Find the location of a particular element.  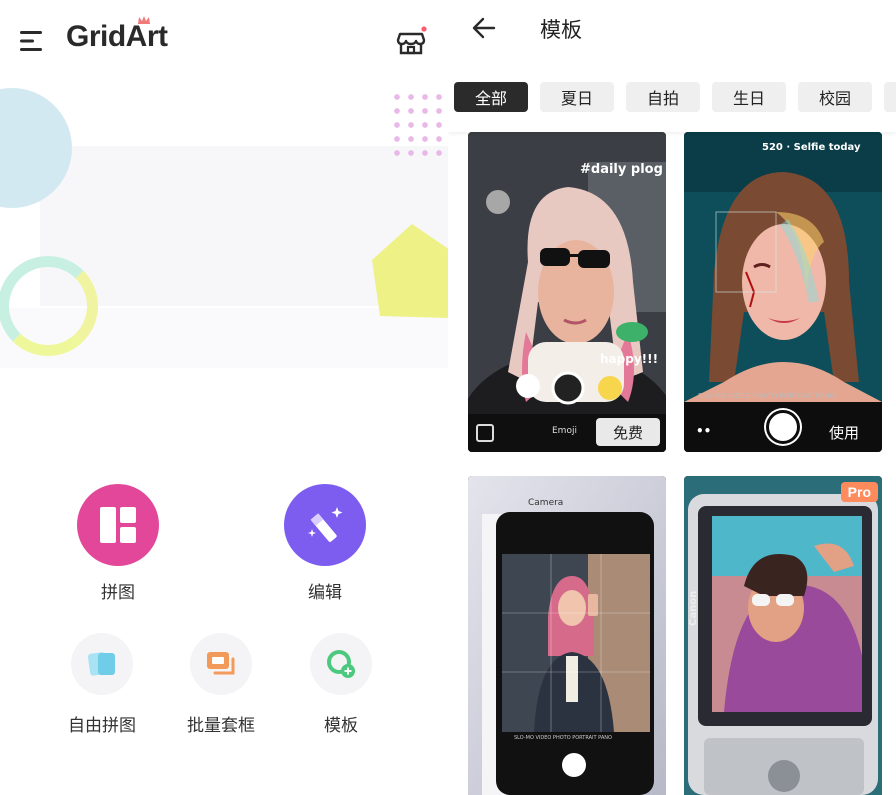

category-tabs: 全部 夏日 自拍 生日 校园 is located at coordinates (675, 98).